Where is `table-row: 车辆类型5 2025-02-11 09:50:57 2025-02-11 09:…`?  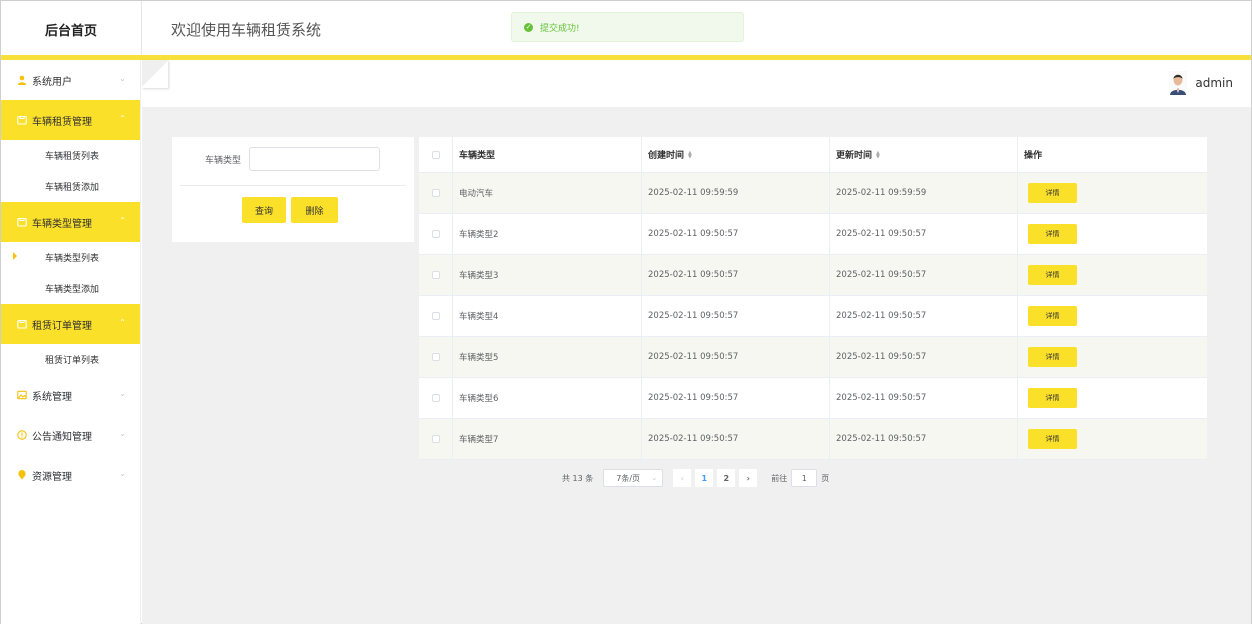
table-row: 车辆类型5 2025-02-11 09:50:57 2025-02-11 09:… is located at coordinates (813, 357).